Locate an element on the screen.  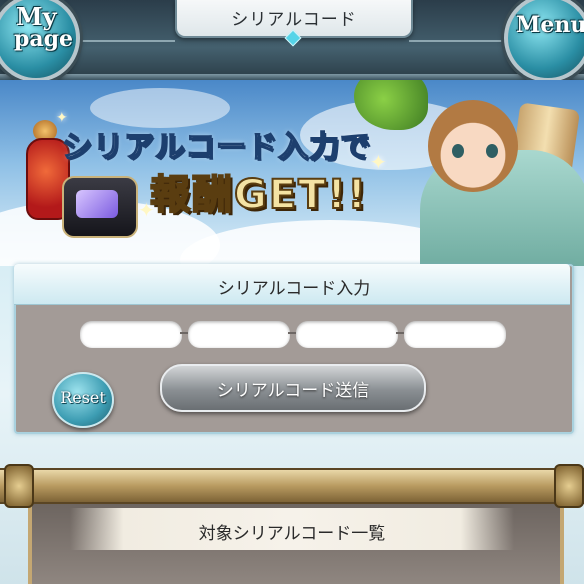
crystal-image is located at coordinates (97, 204).